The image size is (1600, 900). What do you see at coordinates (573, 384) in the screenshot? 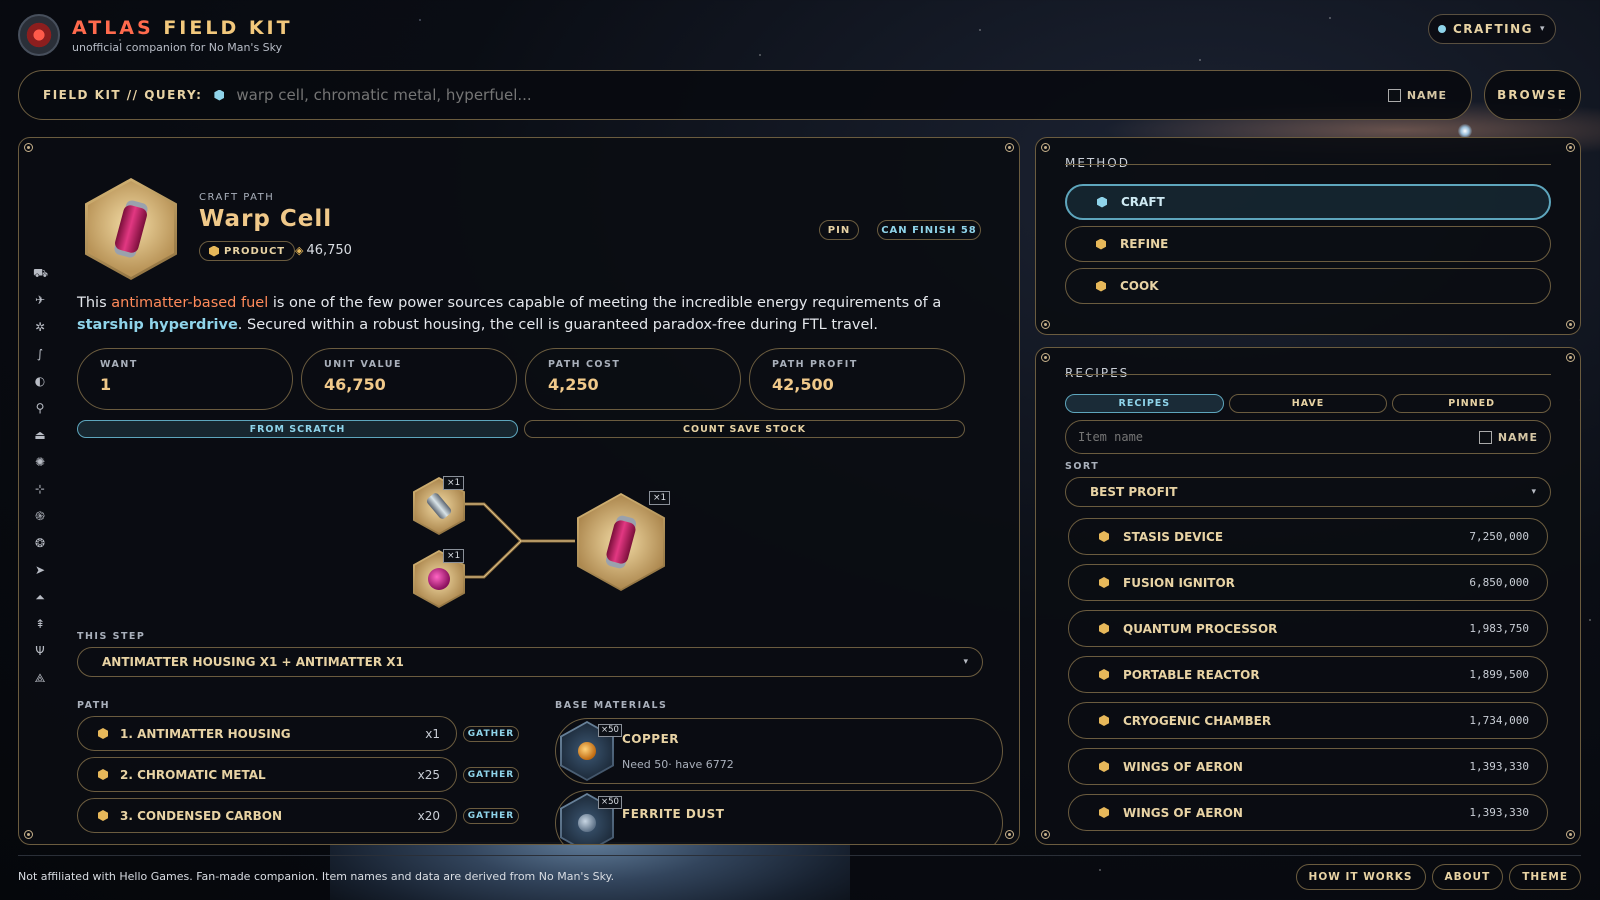
I see `stat-value: 4,250` at bounding box center [573, 384].